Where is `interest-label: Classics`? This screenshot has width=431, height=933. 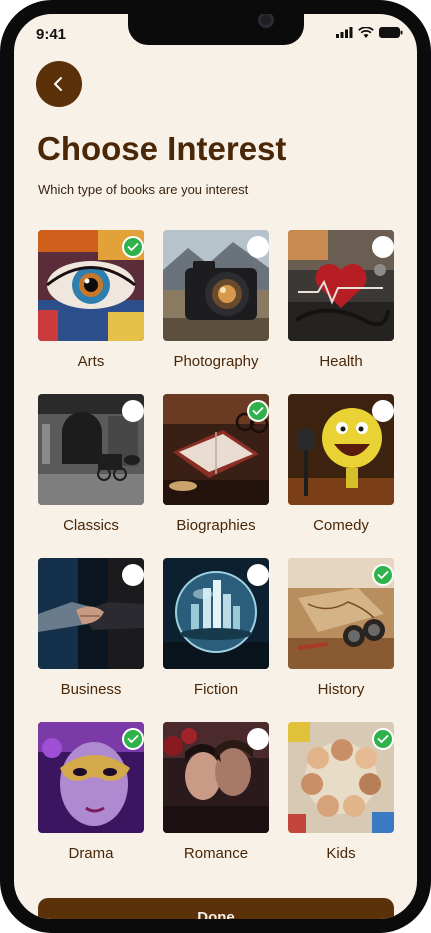
interest-label: Classics is located at coordinates (91, 525).